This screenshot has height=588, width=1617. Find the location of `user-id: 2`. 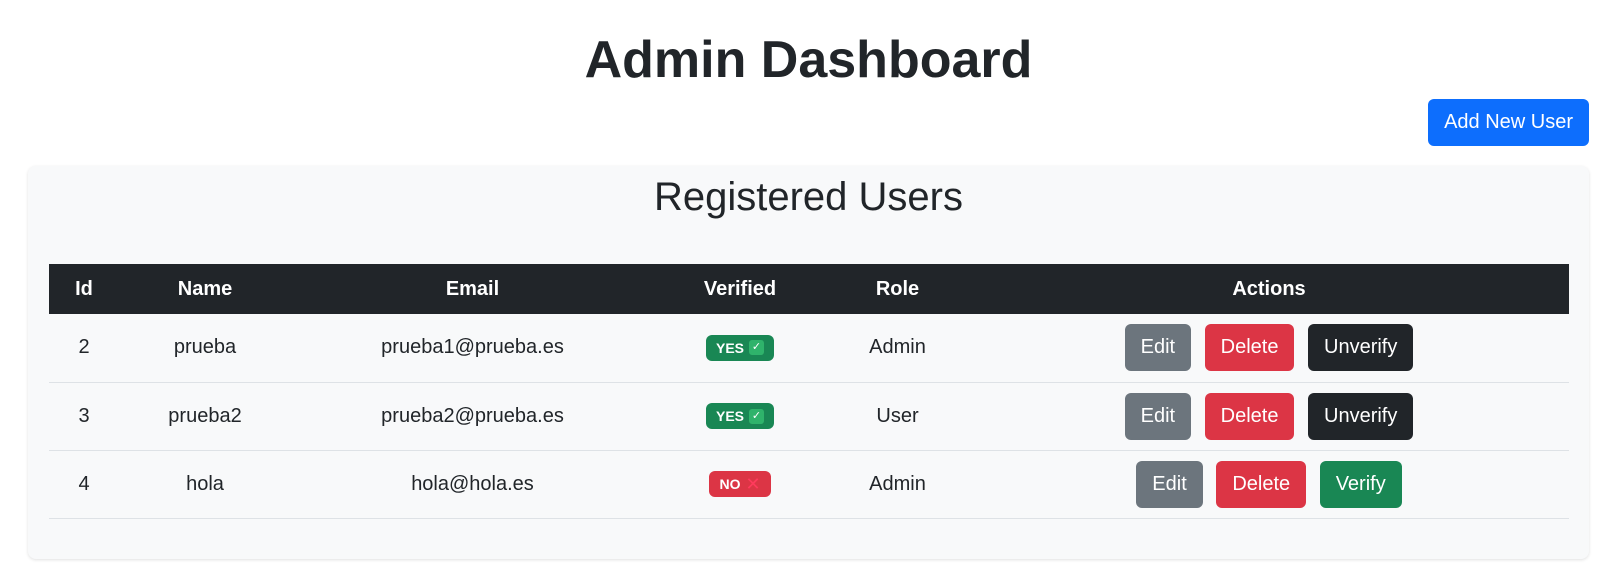

user-id: 2 is located at coordinates (84, 347).